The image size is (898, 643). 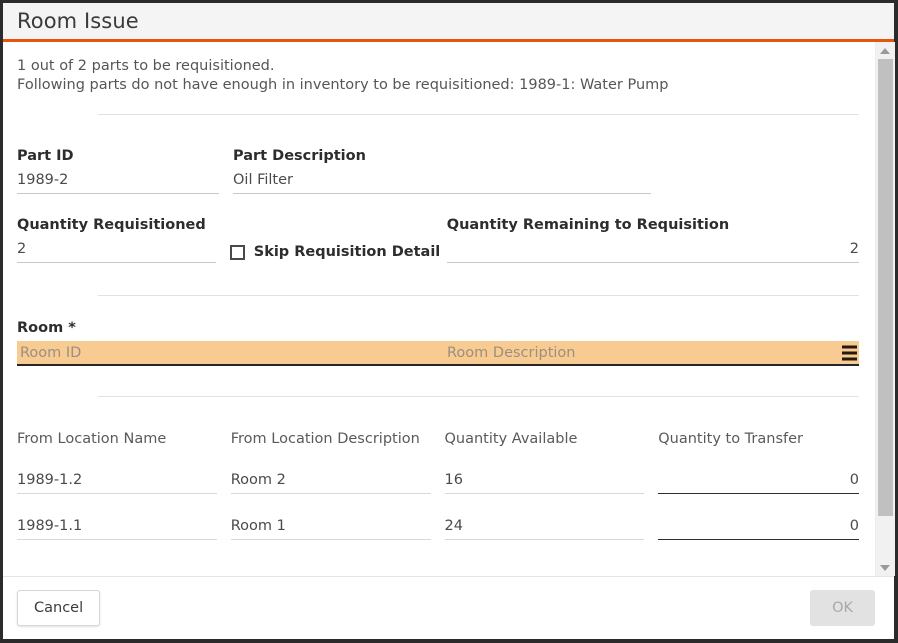 What do you see at coordinates (334, 239) in the screenshot?
I see `field-skip-requisition-detail: Skip Requisition Detail` at bounding box center [334, 239].